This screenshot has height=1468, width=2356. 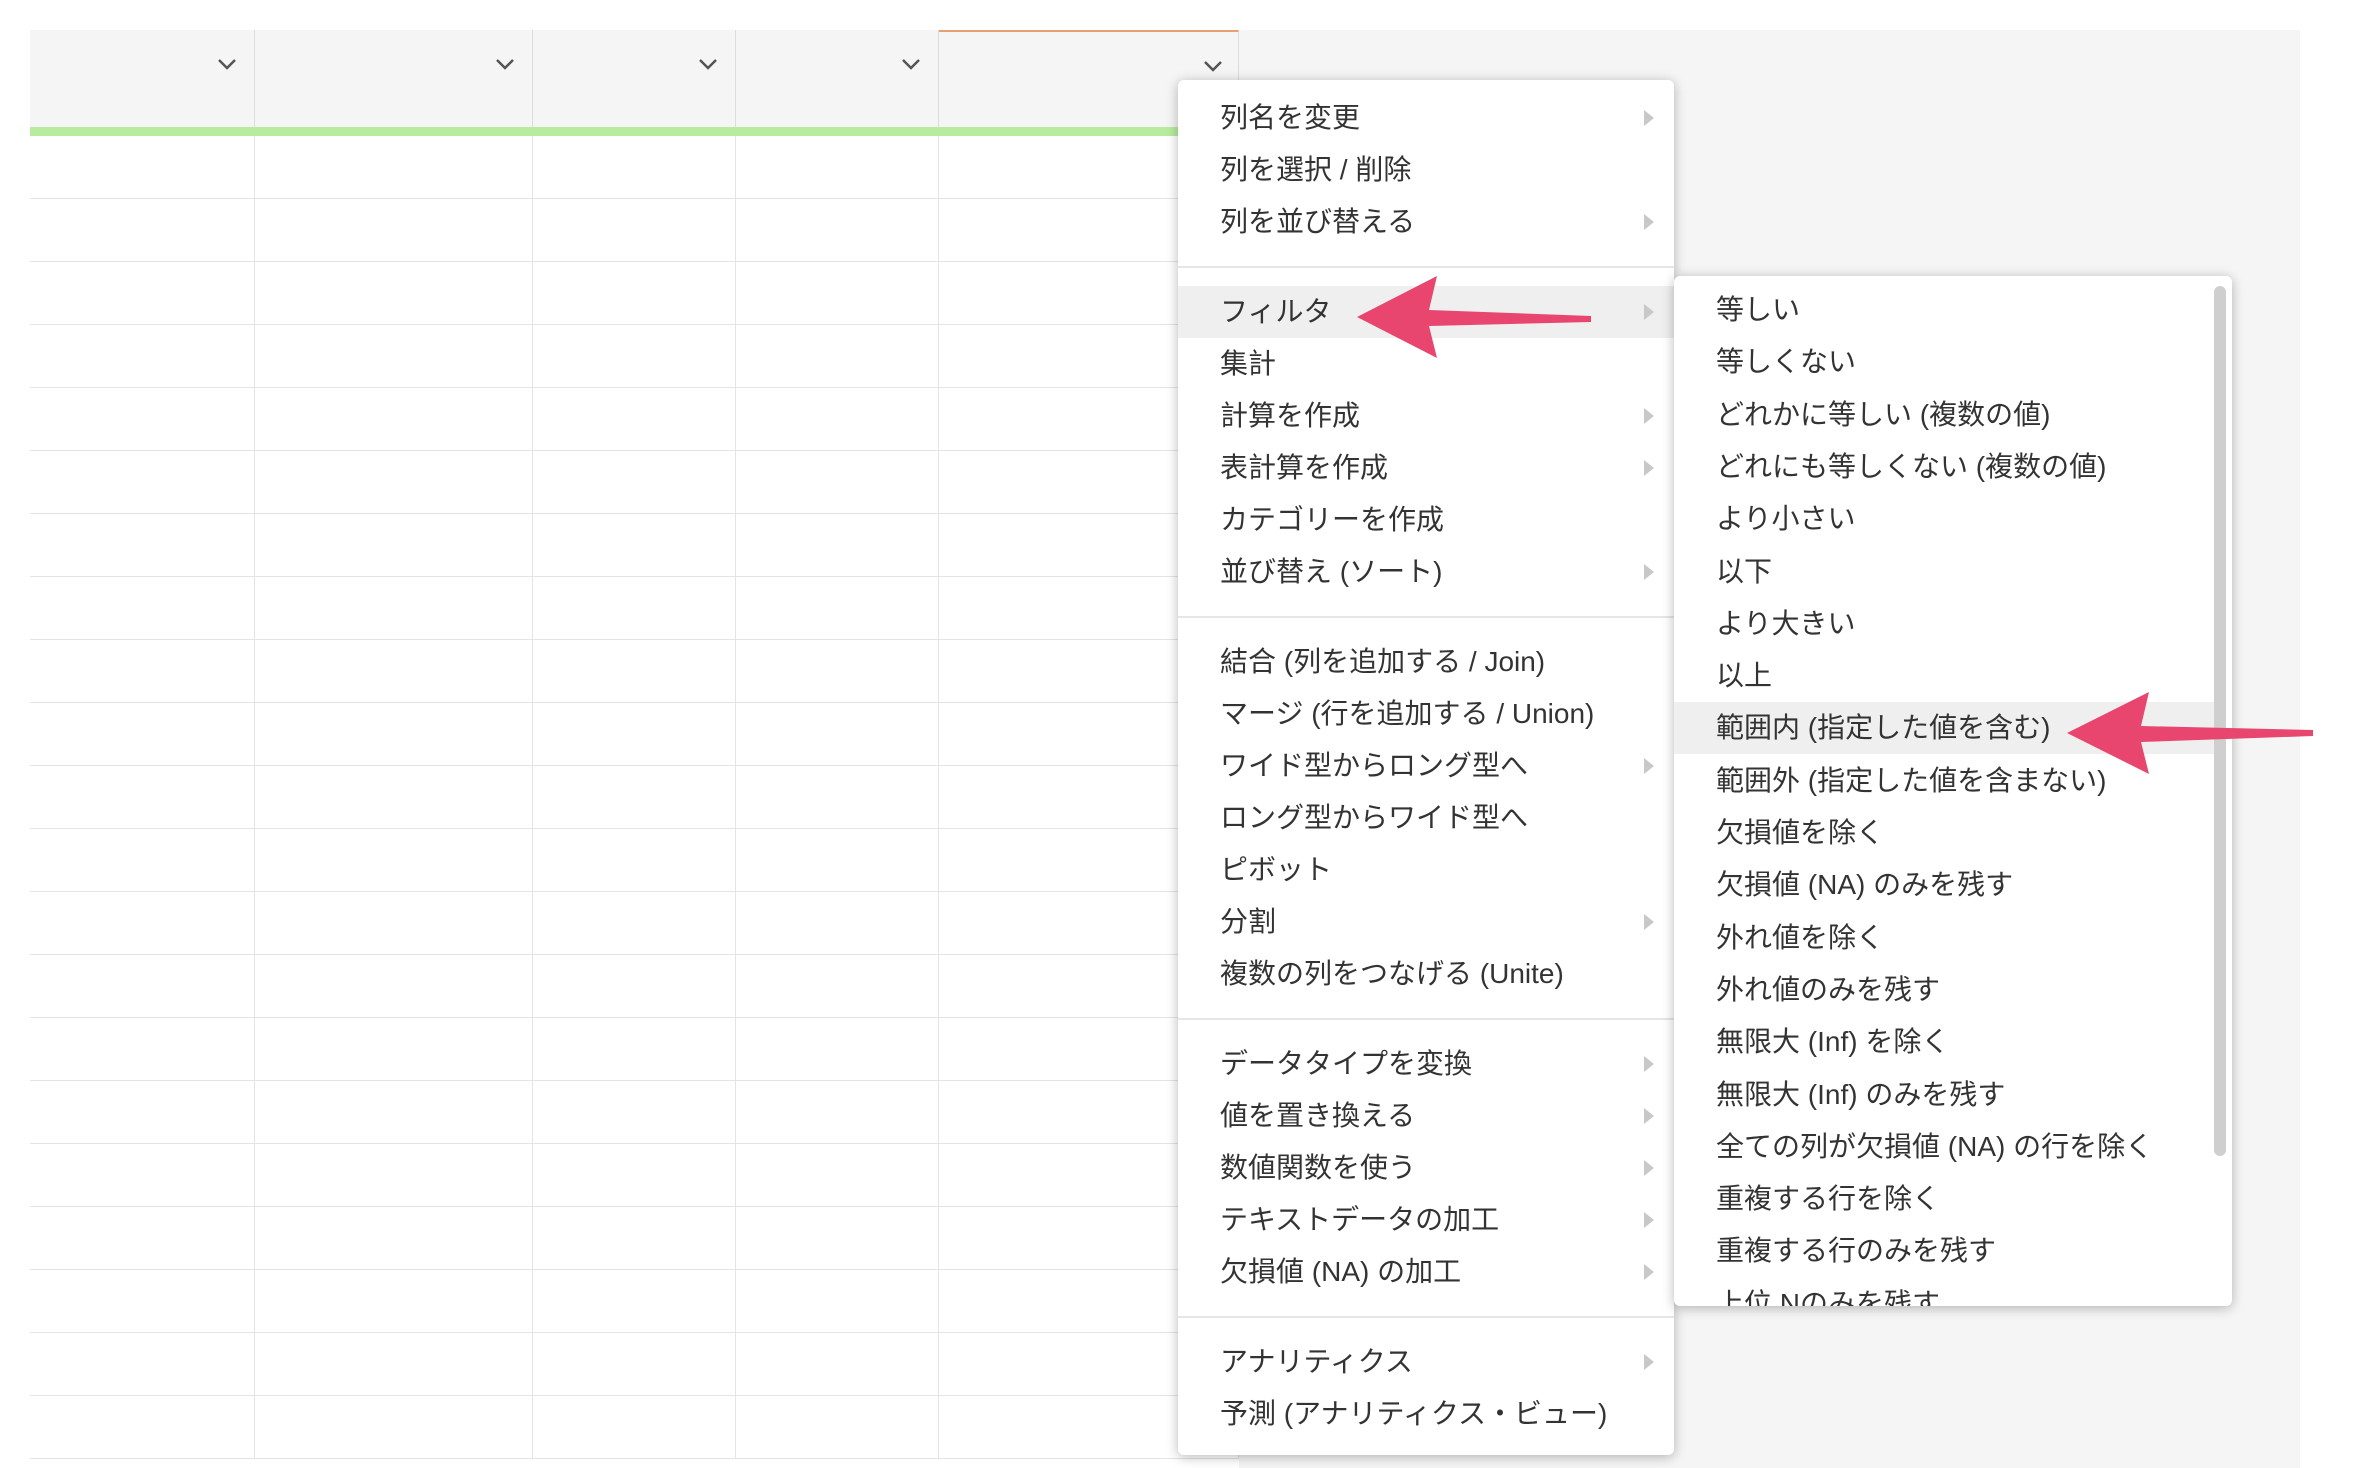 What do you see at coordinates (1944, 990) in the screenshot?
I see `filter-option: 外れ値のみを残す` at bounding box center [1944, 990].